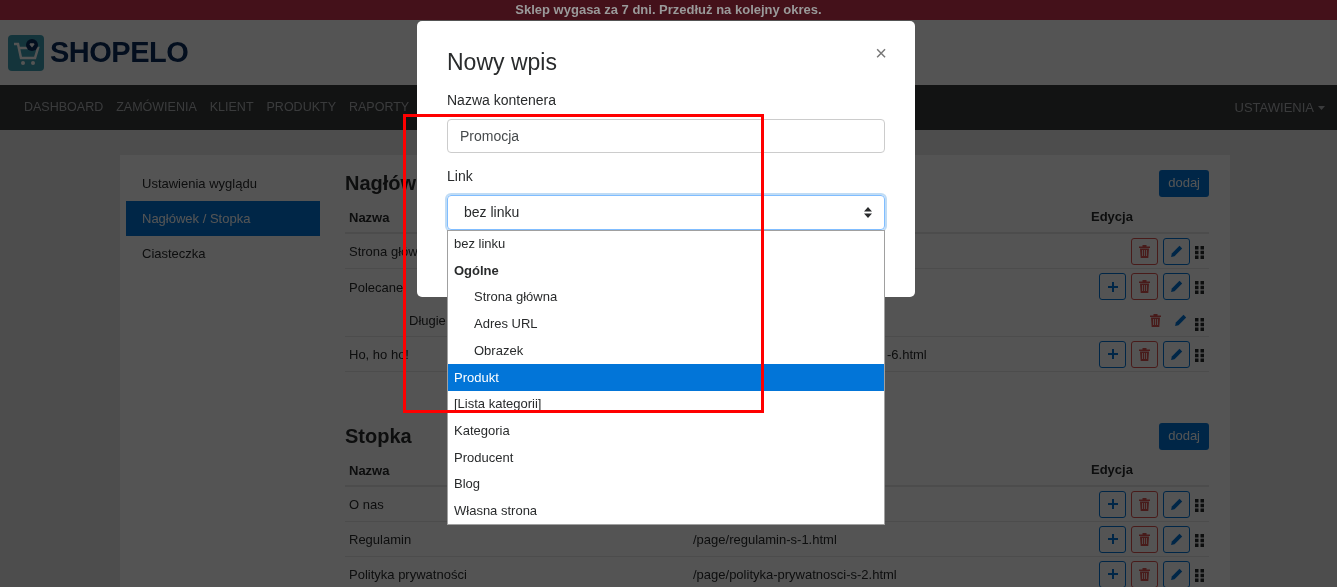  Describe the element at coordinates (119, 52) in the screenshot. I see `logo-text: SHOPELO` at that location.